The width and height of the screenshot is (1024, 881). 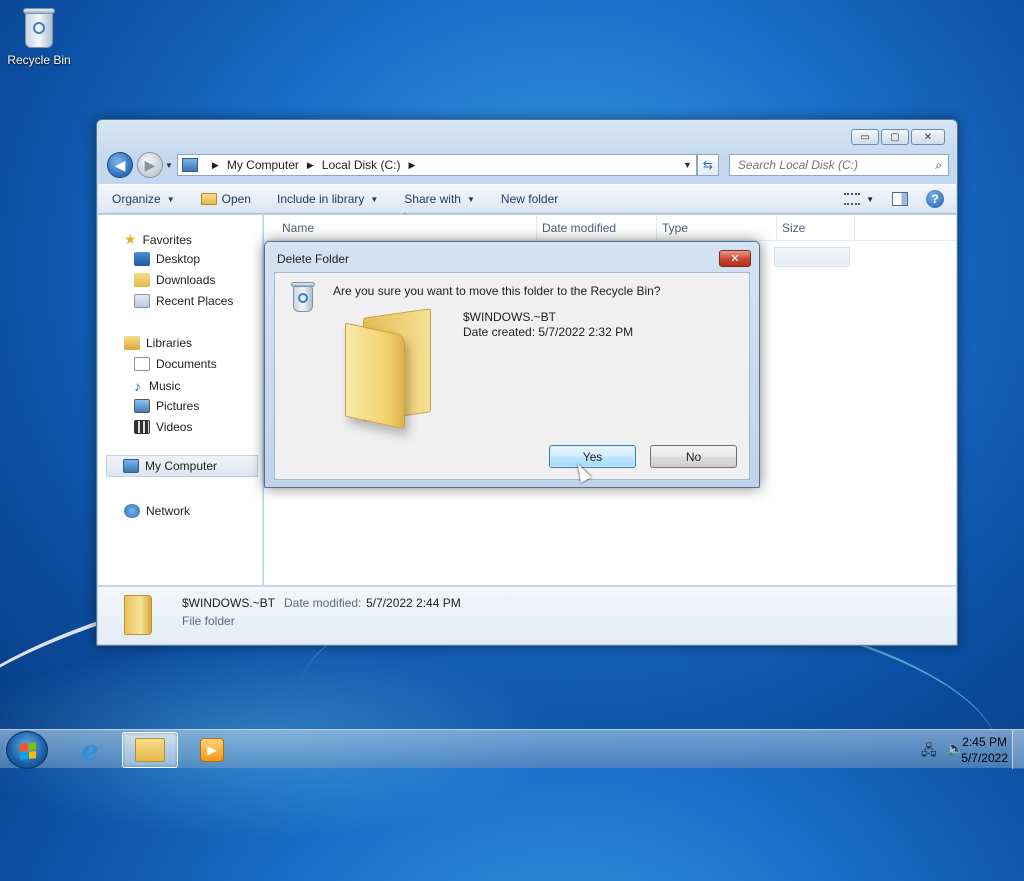 I want to click on downloads-icon, so click(x=142, y=280).